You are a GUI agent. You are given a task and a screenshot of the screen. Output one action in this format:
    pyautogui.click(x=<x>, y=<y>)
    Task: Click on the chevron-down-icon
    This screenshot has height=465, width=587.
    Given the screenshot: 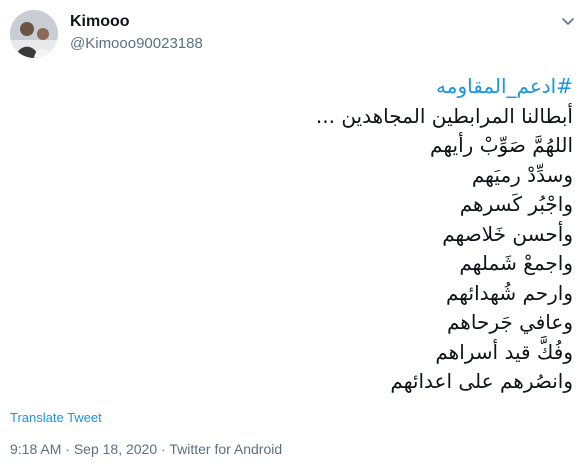 What is the action you would take?
    pyautogui.click(x=568, y=21)
    